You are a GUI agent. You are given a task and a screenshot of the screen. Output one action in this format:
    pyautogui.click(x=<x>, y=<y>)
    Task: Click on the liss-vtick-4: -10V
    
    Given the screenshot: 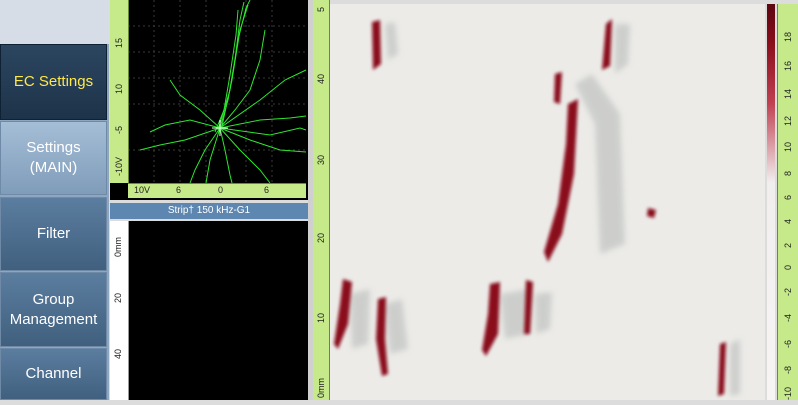 What is the action you would take?
    pyautogui.click(x=119, y=166)
    